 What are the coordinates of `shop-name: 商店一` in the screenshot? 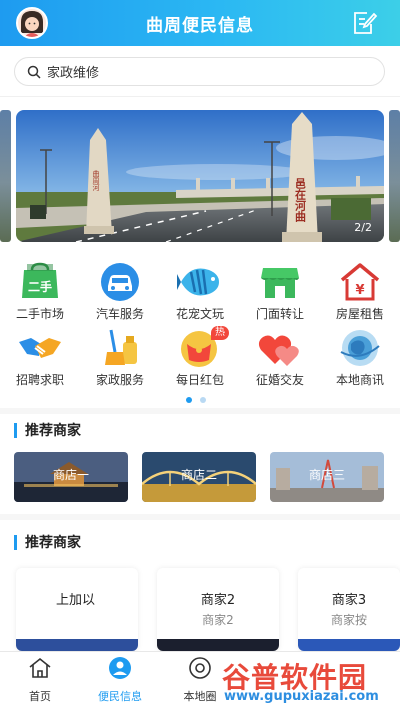 It's located at (70, 475).